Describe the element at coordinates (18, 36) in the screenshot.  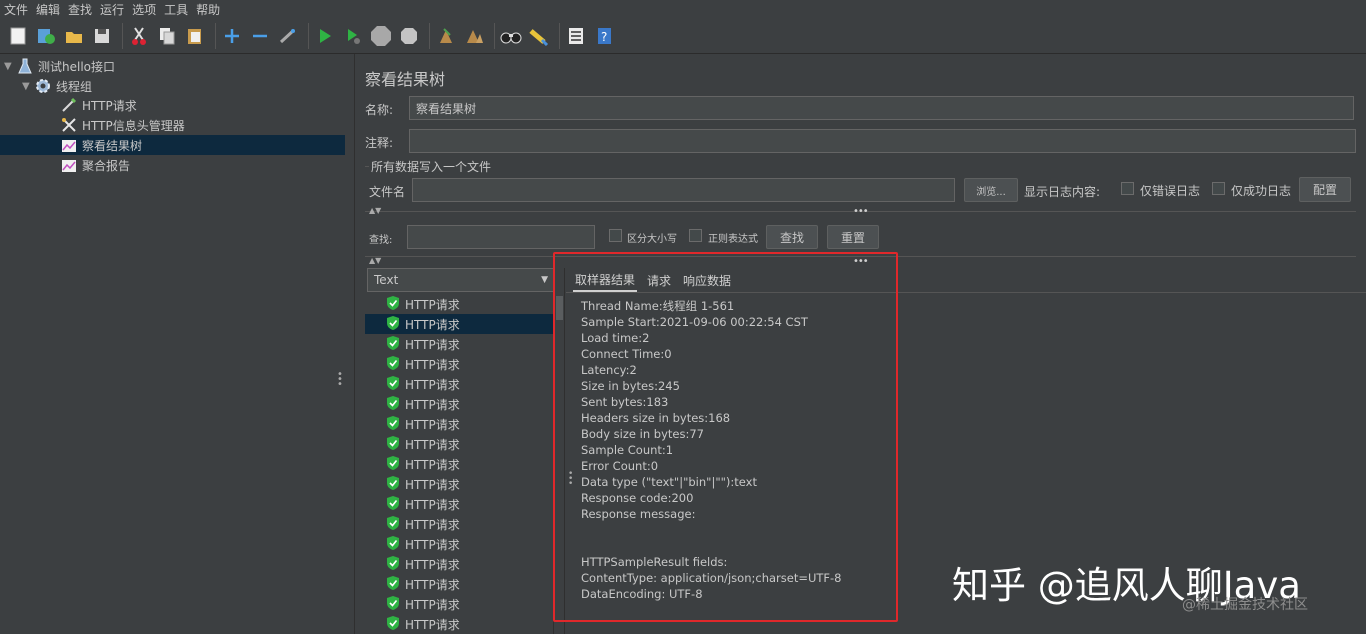
I see `new-icon` at that location.